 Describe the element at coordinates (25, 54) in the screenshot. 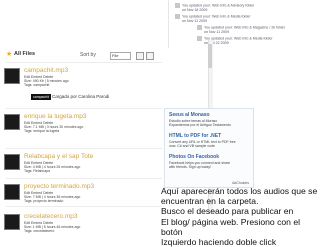

I see `files-title: All Files` at that location.